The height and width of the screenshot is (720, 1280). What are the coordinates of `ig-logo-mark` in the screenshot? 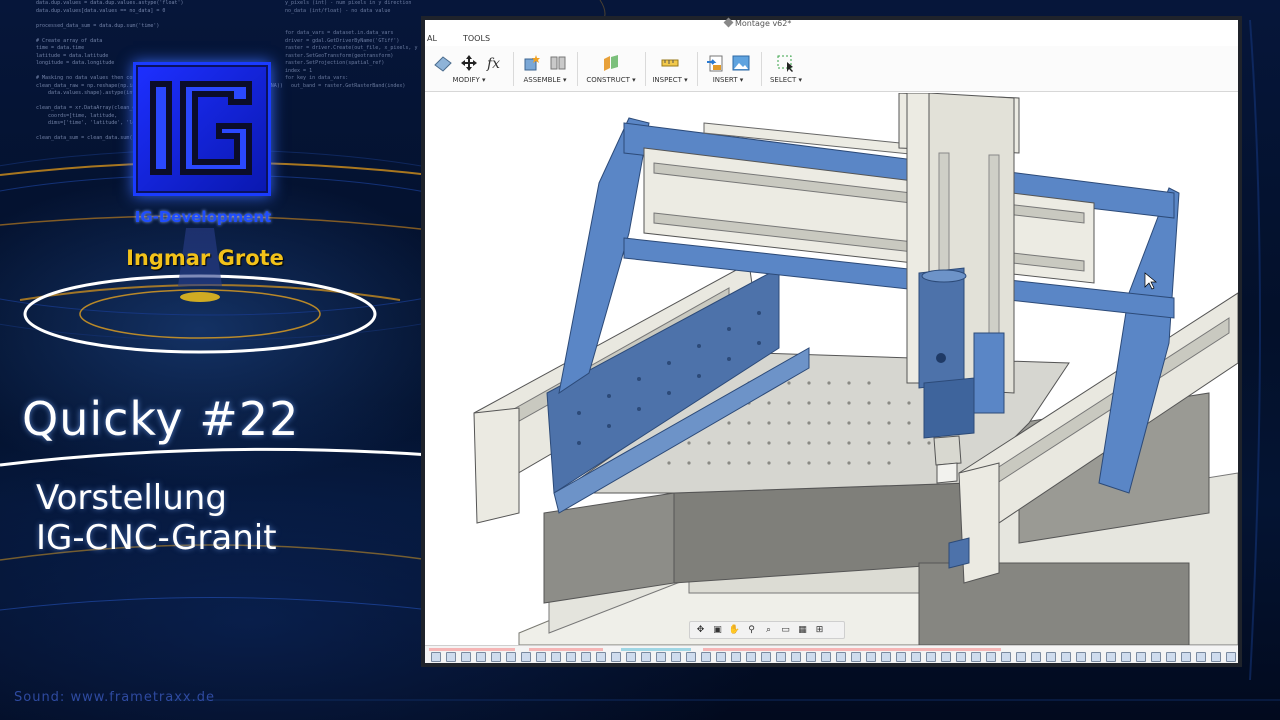 It's located at (202, 129).